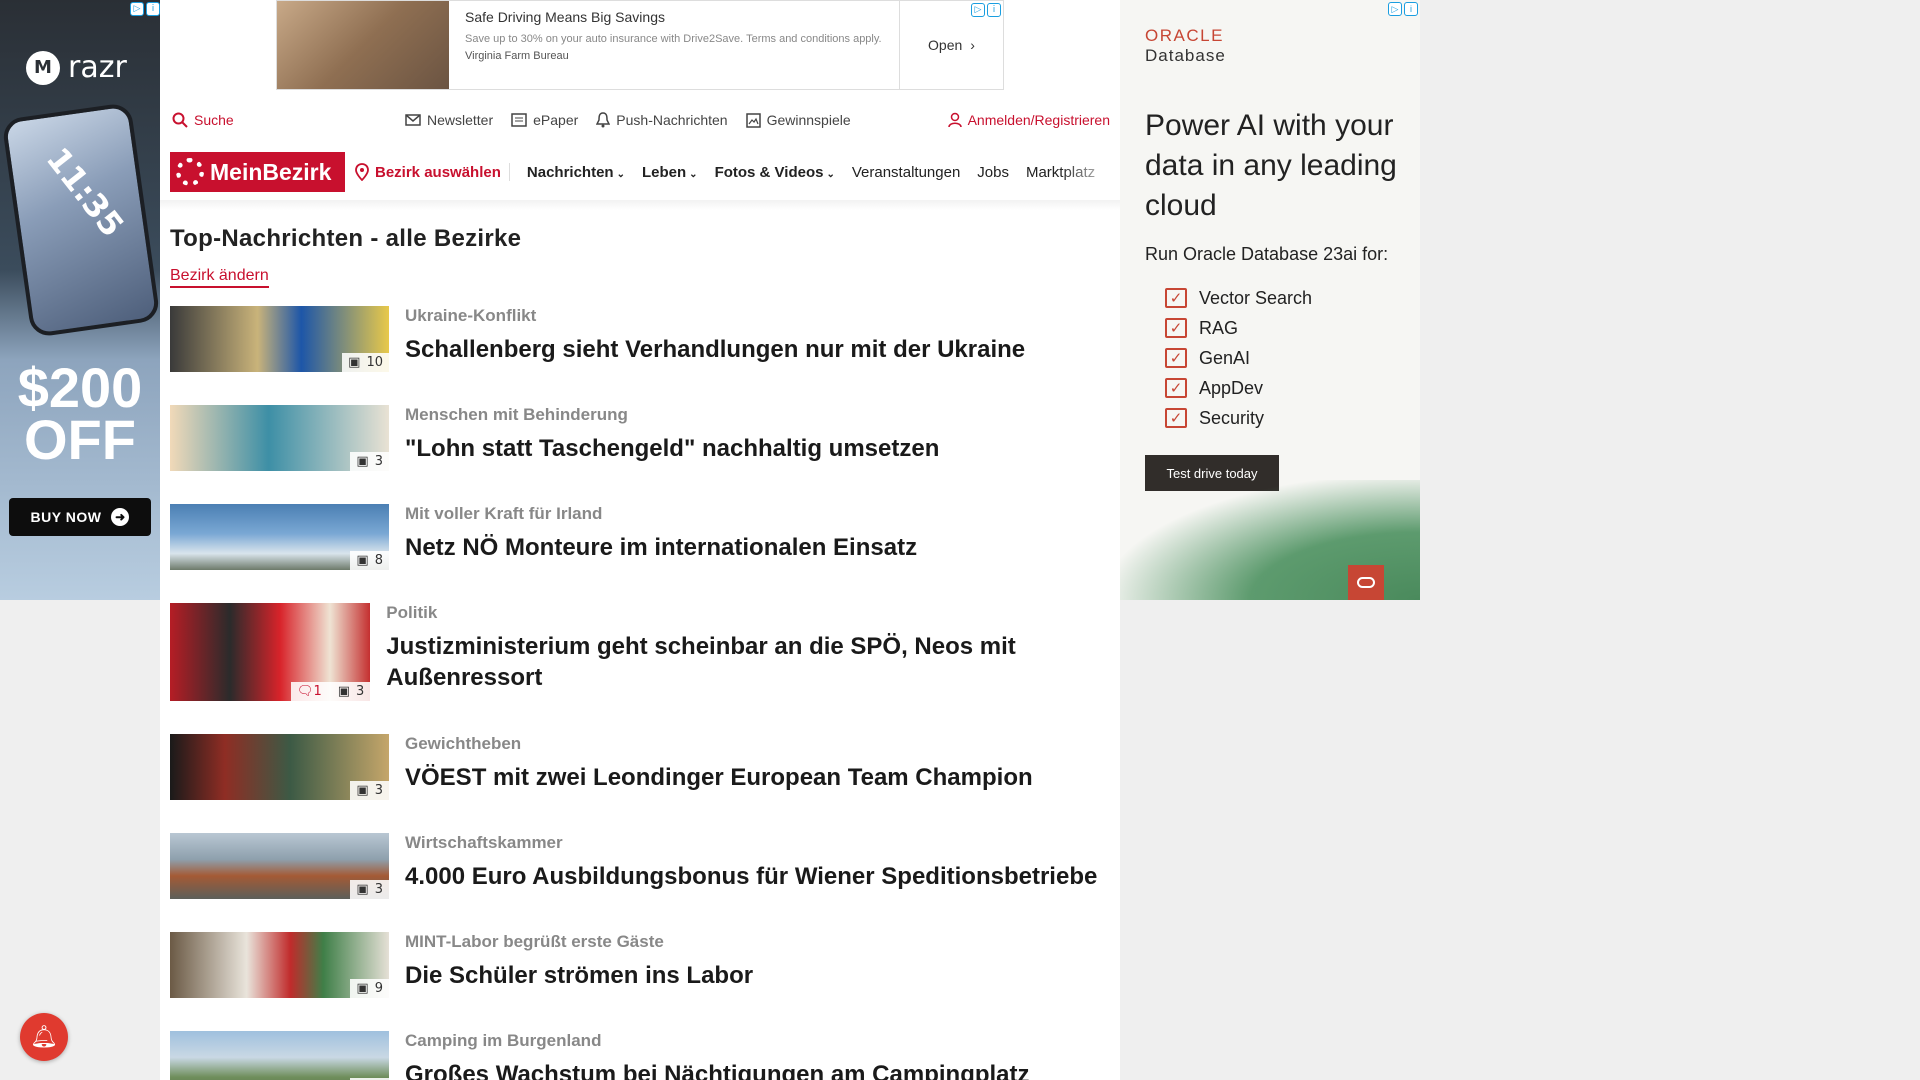 Image resolution: width=1920 pixels, height=1080 pixels. What do you see at coordinates (775, 172) in the screenshot?
I see `nav-item-fotos-videos: Fotos & Videos ⌄` at bounding box center [775, 172].